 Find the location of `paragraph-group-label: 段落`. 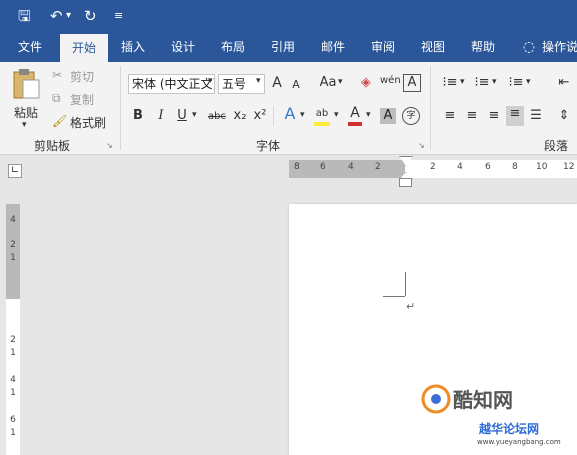

paragraph-group-label: 段落 is located at coordinates (556, 146).